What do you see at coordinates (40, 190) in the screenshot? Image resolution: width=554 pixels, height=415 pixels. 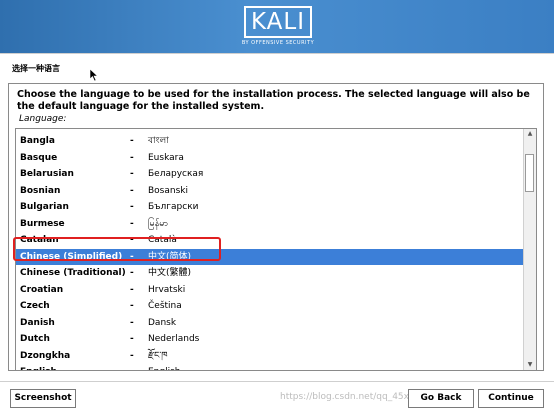 I see `language-name: Bosnian` at bounding box center [40, 190].